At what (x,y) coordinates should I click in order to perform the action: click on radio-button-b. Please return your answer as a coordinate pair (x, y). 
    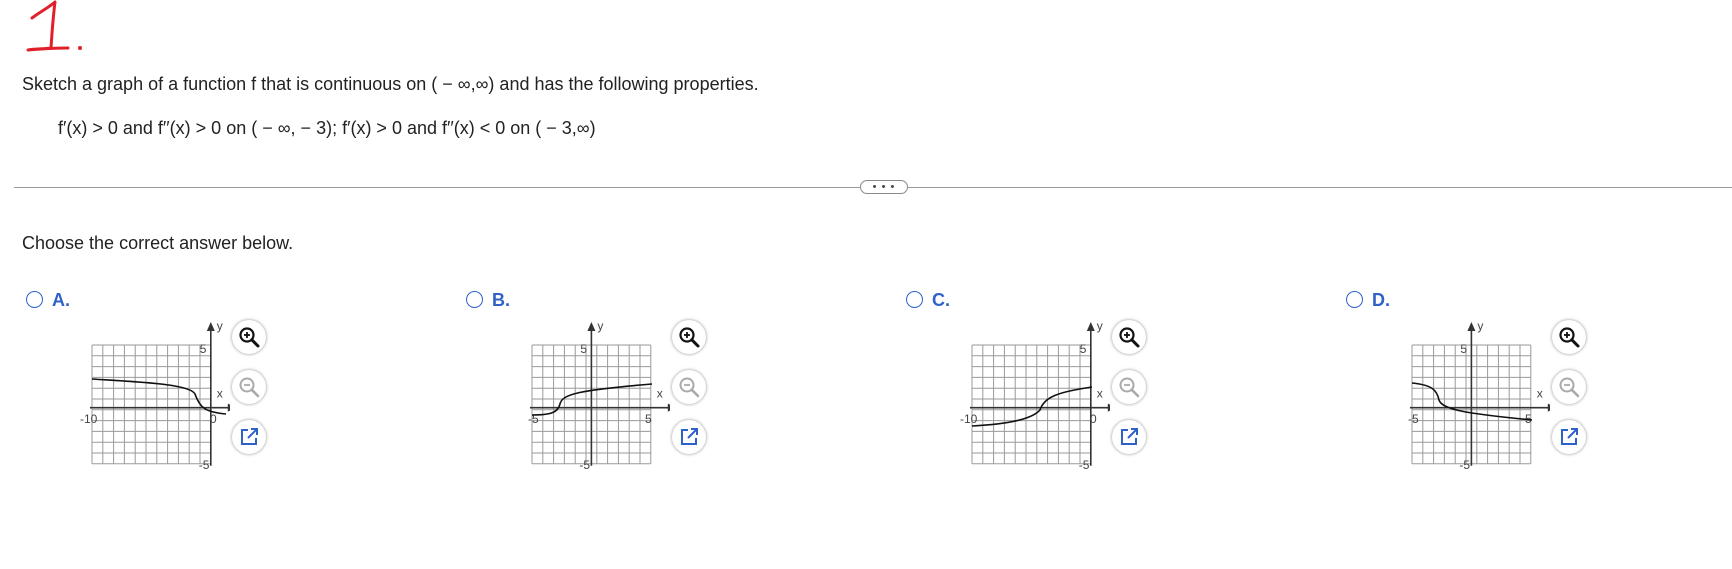
    Looking at the image, I should click on (474, 299).